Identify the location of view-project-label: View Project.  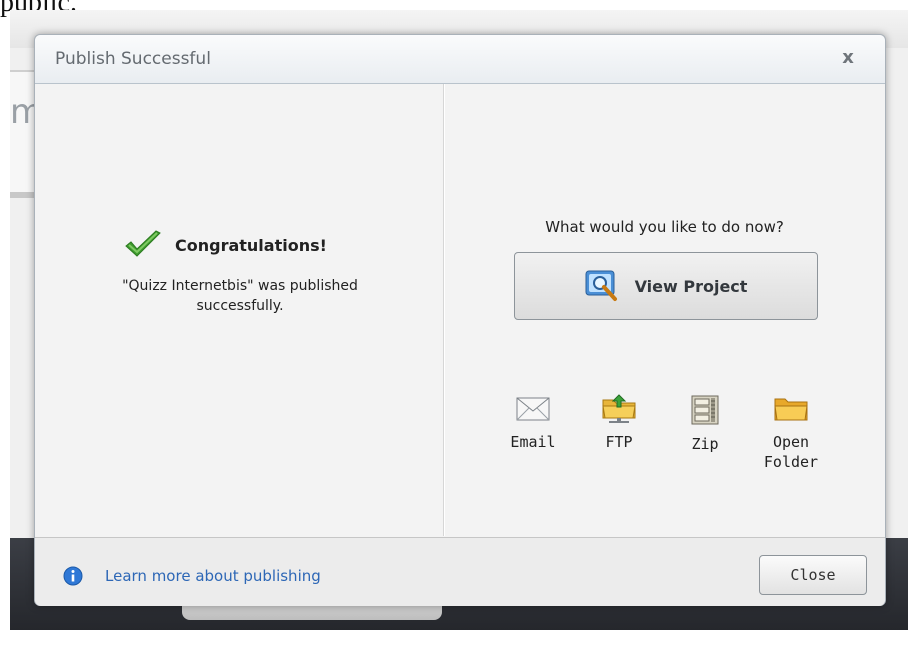
(691, 286).